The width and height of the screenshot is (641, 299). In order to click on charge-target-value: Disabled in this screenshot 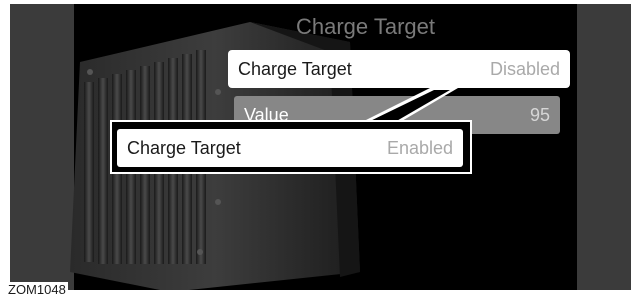, I will do `click(524, 68)`.